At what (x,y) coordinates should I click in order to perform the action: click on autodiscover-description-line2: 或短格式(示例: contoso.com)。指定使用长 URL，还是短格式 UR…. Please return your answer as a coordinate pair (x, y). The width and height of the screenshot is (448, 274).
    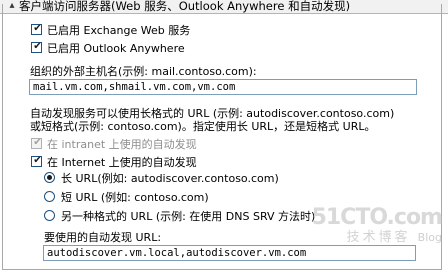
    Looking at the image, I should click on (203, 126).